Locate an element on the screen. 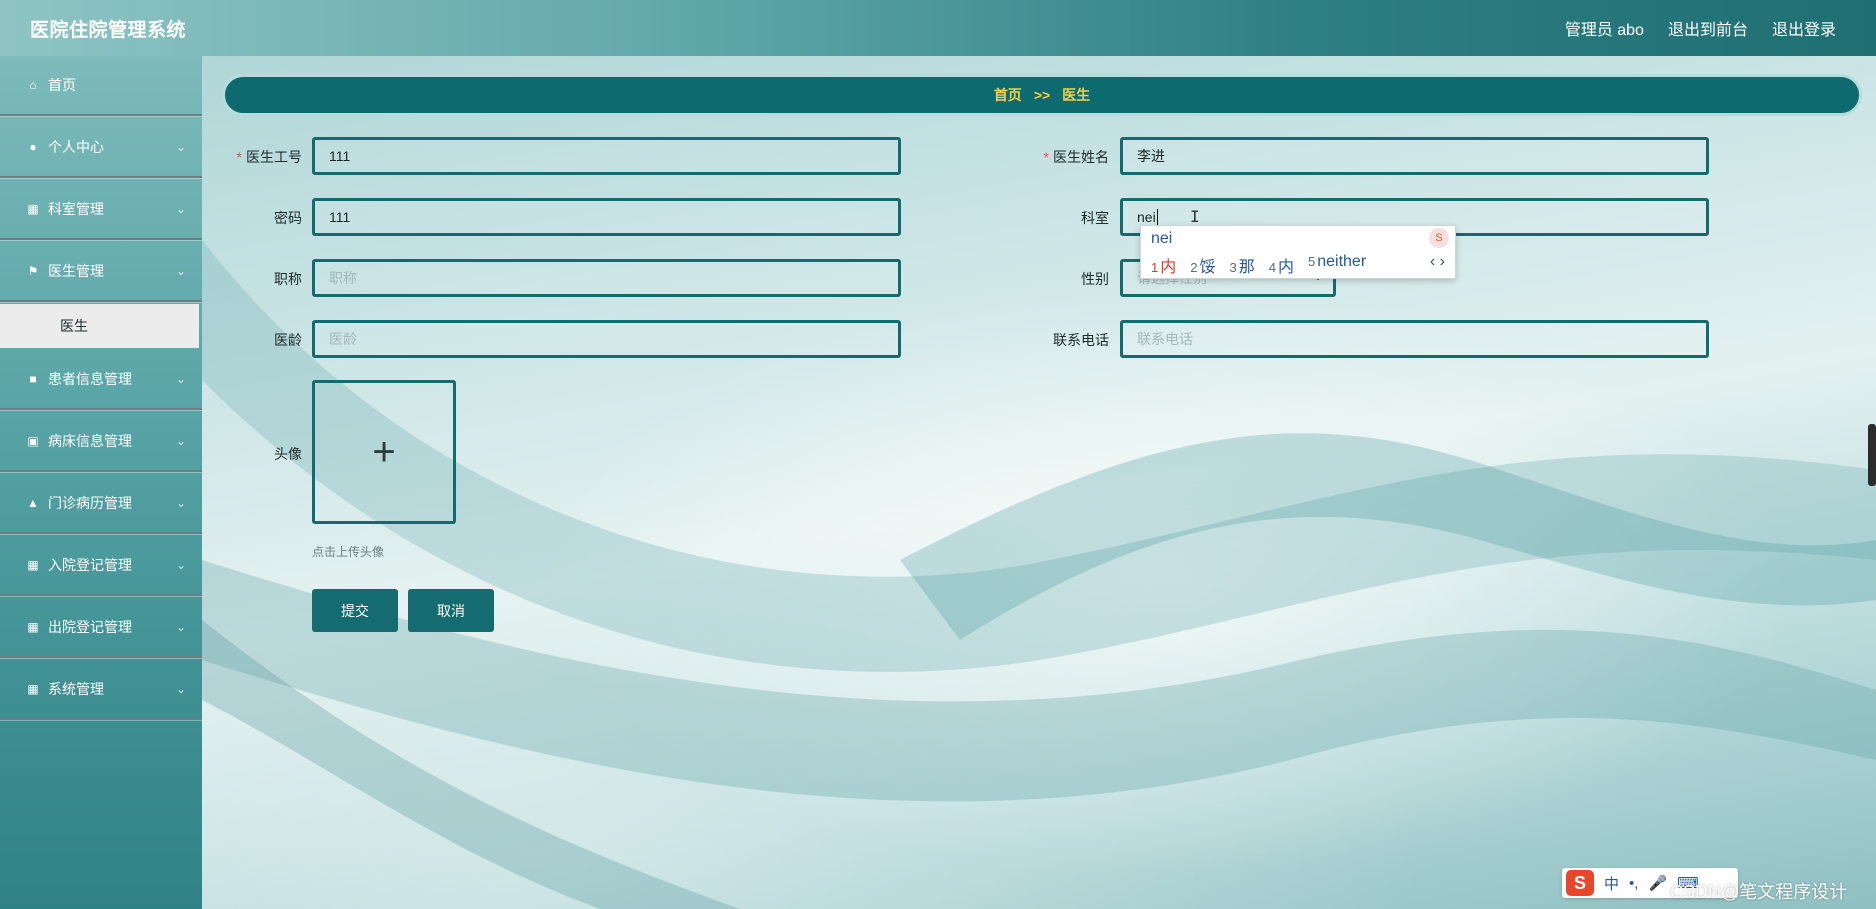 The width and height of the screenshot is (1876, 909). top-header: 医院住院管理系统 管理员 abo 退出到前台 退出登录 is located at coordinates (938, 28).